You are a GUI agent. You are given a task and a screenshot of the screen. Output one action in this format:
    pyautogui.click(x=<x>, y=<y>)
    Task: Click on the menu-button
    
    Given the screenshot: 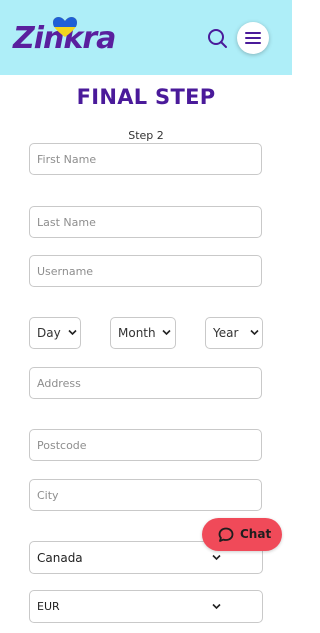 What is the action you would take?
    pyautogui.click(x=253, y=38)
    